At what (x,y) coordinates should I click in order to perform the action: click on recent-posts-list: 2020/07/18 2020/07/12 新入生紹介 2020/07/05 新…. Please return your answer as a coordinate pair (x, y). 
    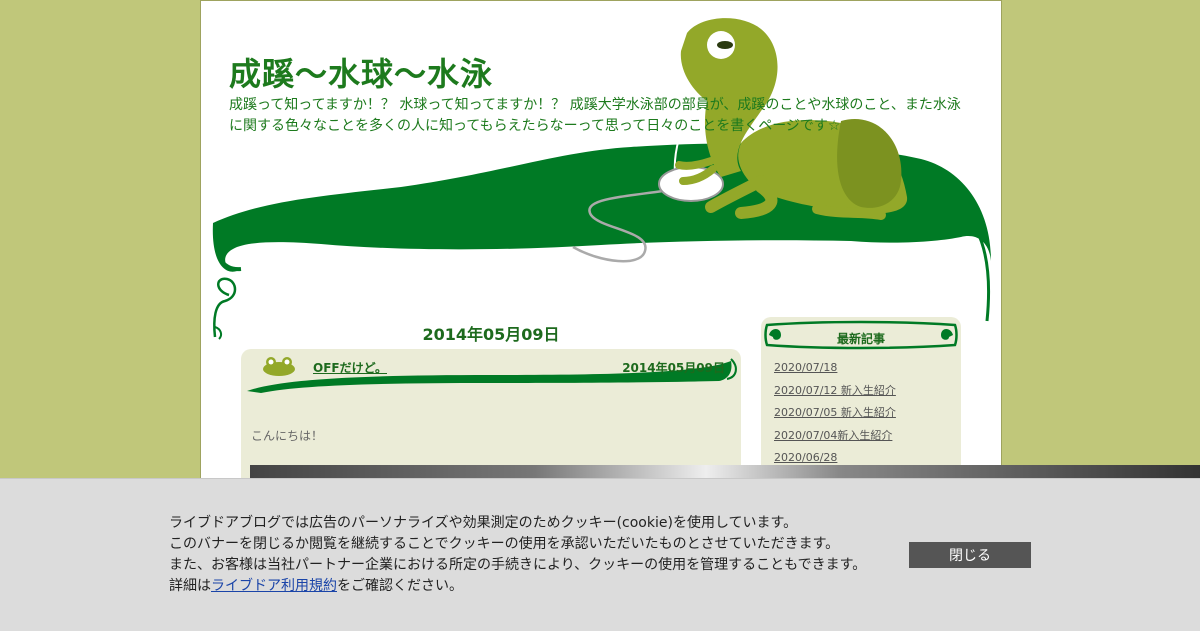
    Looking at the image, I should click on (835, 417).